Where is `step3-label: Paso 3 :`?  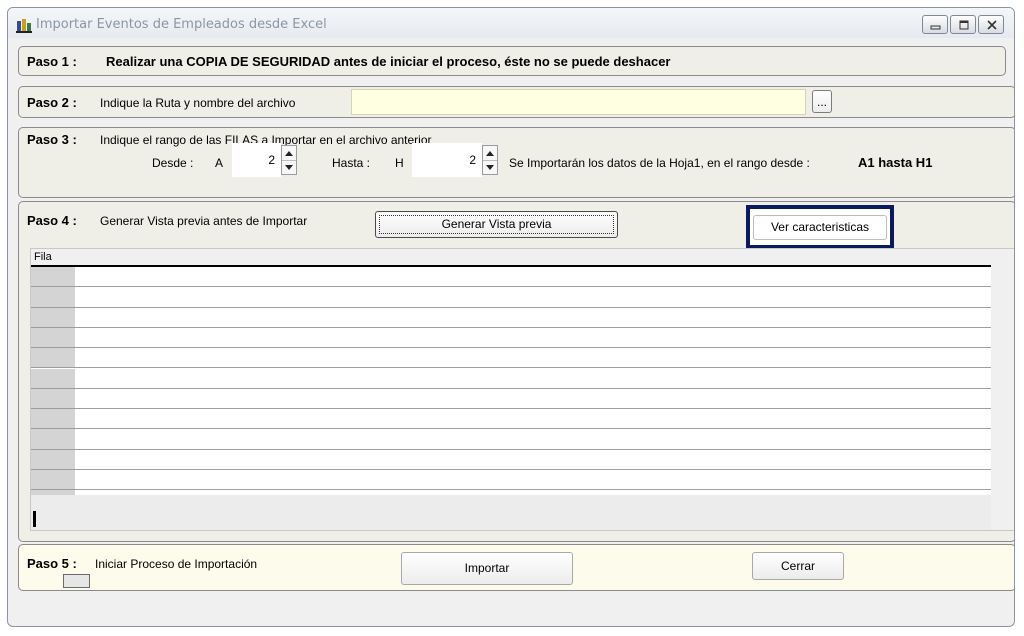
step3-label: Paso 3 : is located at coordinates (52, 139).